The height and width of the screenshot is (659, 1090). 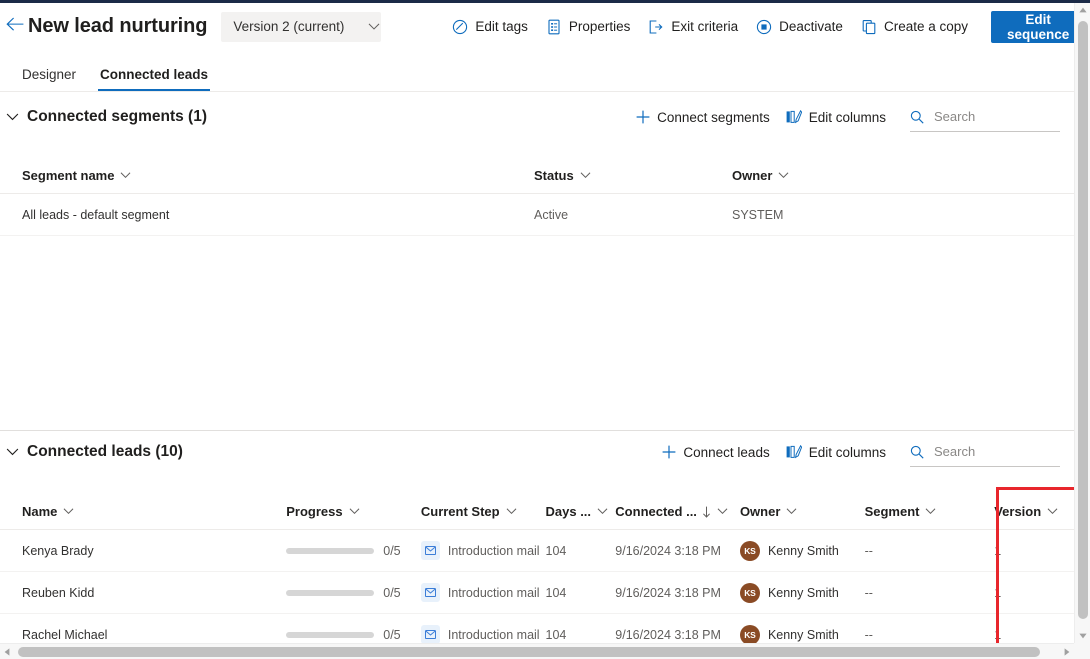 I want to click on edit-sequence-button: Edit sequence, so click(x=1038, y=26).